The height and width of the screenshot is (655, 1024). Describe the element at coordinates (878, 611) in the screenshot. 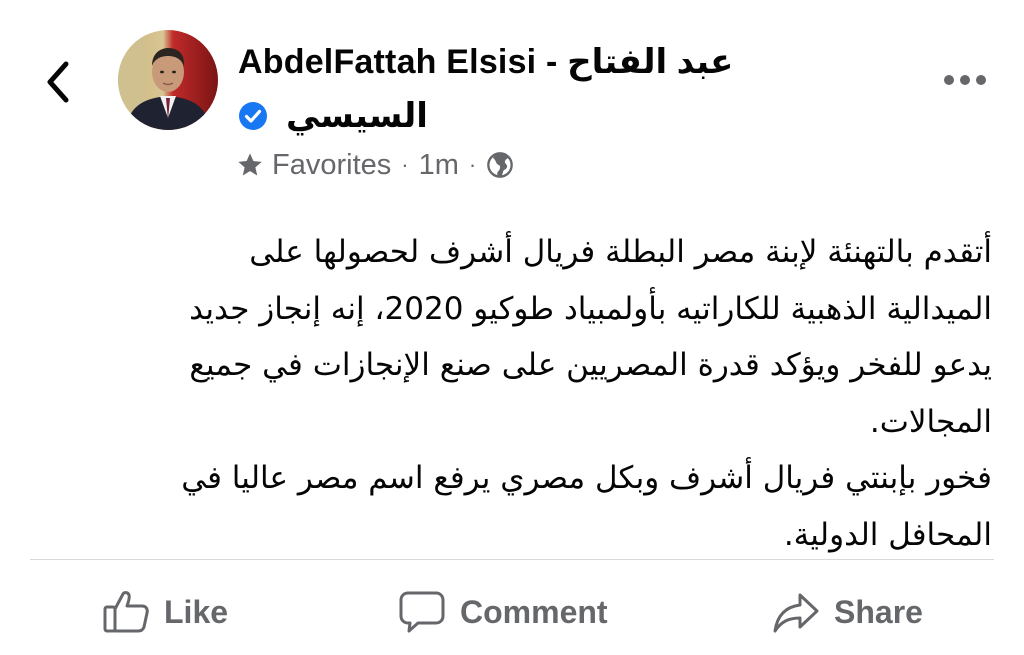

I see `share-label: Share` at that location.